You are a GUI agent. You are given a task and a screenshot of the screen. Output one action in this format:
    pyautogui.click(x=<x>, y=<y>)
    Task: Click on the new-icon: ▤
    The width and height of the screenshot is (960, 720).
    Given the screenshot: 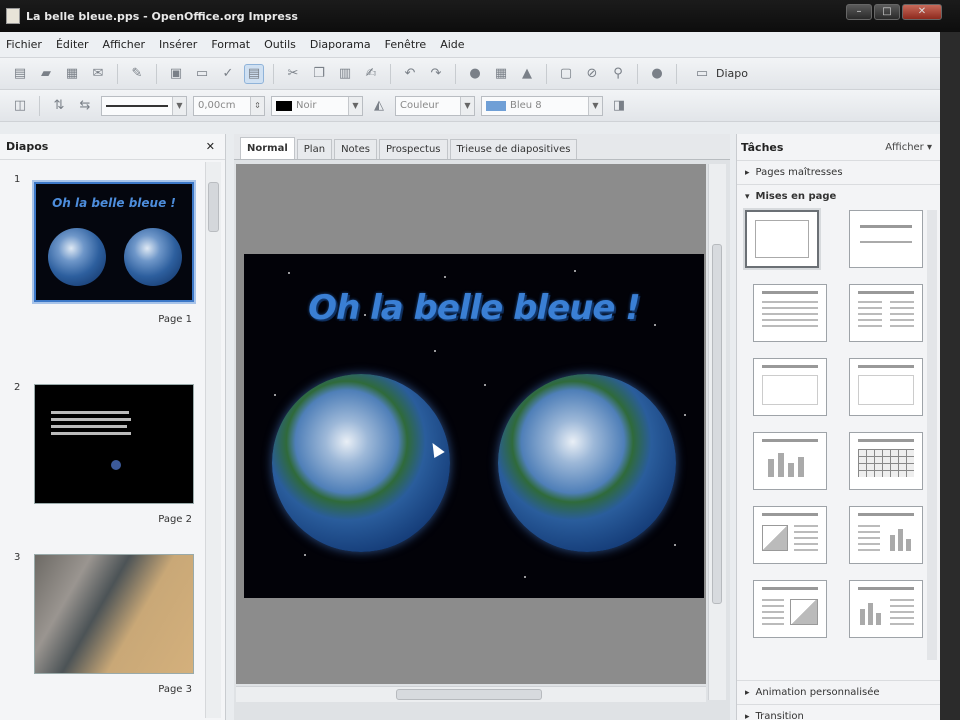 What is the action you would take?
    pyautogui.click(x=20, y=74)
    